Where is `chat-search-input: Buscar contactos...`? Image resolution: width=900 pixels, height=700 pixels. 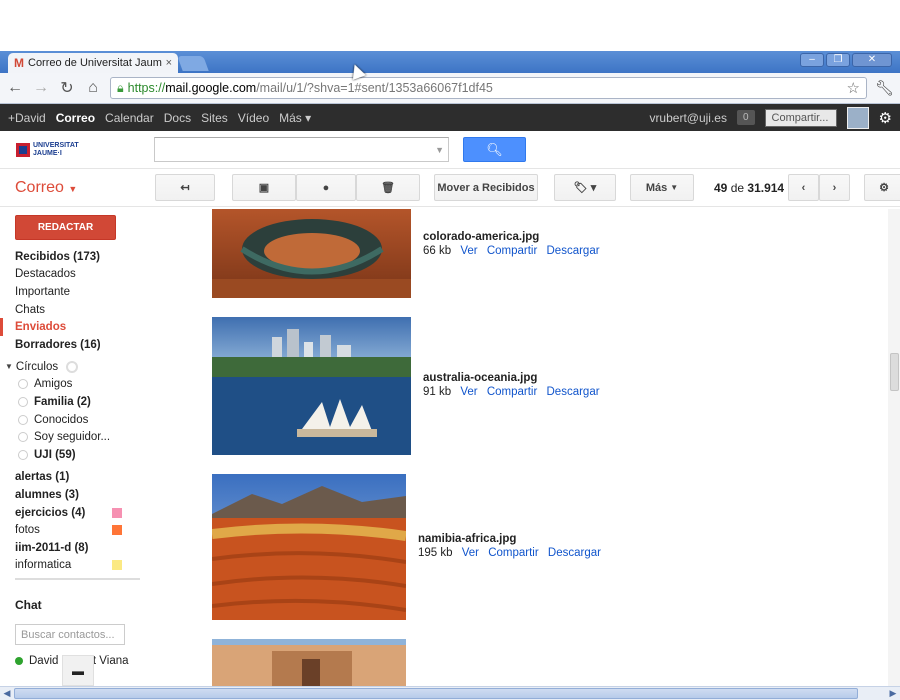 chat-search-input: Buscar contactos... is located at coordinates (70, 635).